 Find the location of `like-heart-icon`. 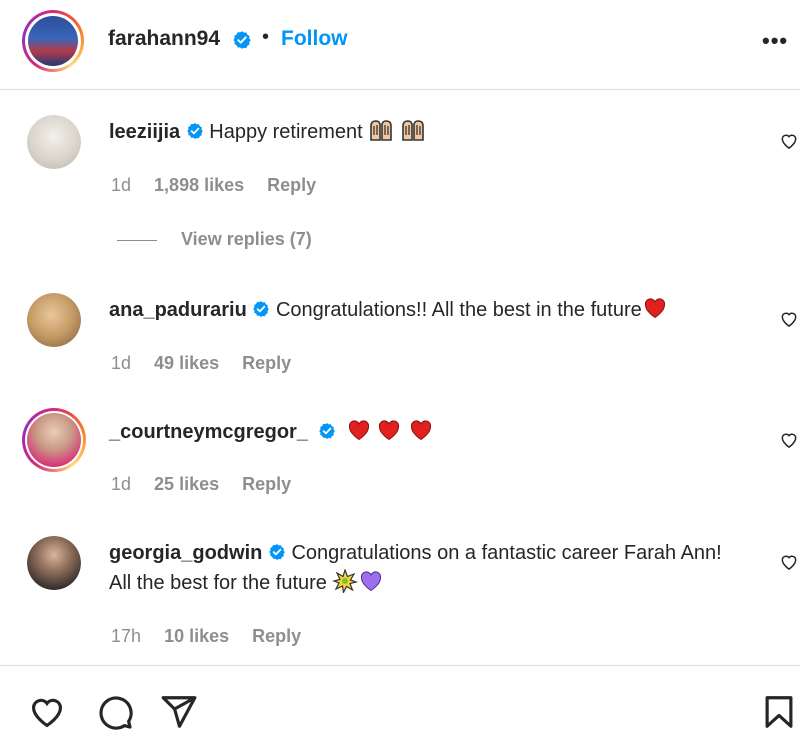

like-heart-icon is located at coordinates (47, 712).